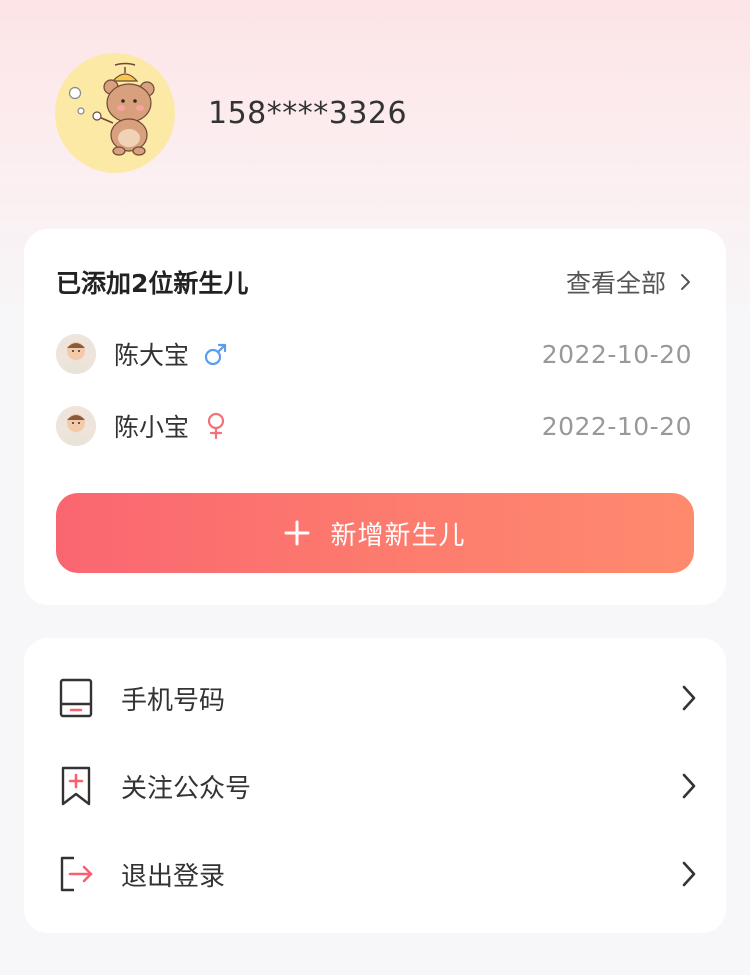 The width and height of the screenshot is (750, 975). I want to click on bookmark-plus-icon, so click(76, 786).